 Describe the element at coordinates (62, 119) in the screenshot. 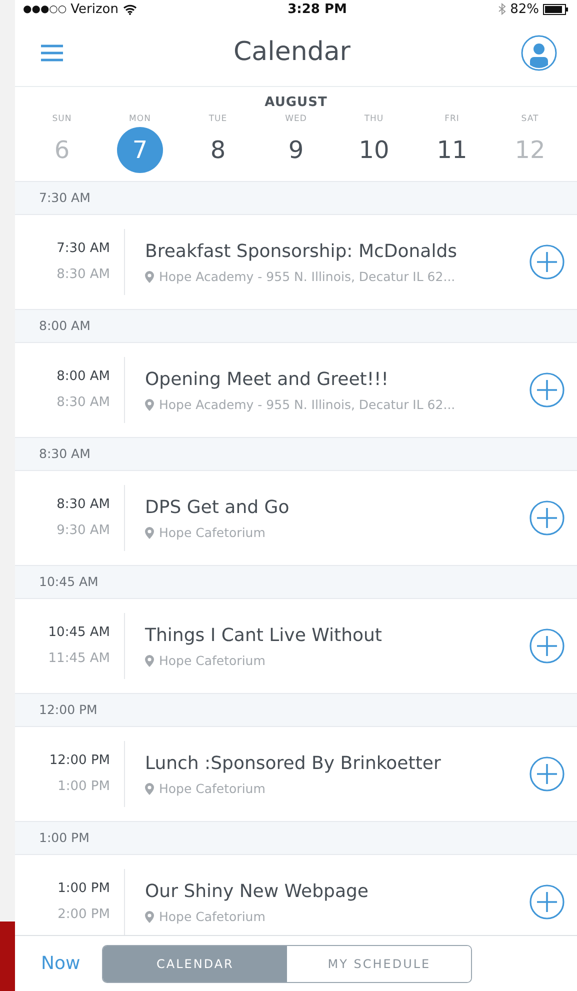

I see `weekday-label: SUN` at that location.